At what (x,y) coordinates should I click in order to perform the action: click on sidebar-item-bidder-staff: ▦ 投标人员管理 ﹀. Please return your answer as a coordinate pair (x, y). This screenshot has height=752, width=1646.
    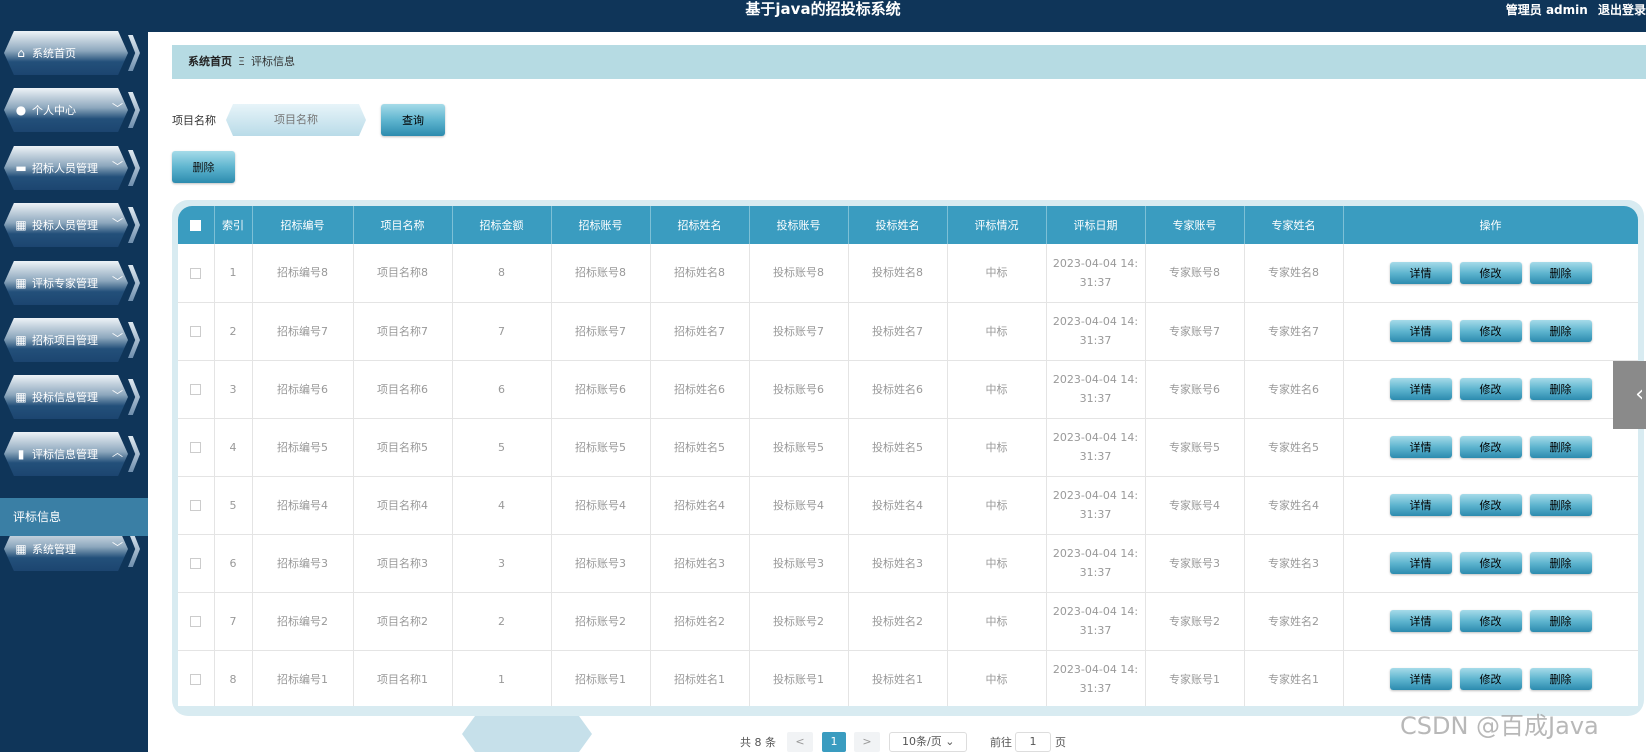
    Looking at the image, I should click on (72, 225).